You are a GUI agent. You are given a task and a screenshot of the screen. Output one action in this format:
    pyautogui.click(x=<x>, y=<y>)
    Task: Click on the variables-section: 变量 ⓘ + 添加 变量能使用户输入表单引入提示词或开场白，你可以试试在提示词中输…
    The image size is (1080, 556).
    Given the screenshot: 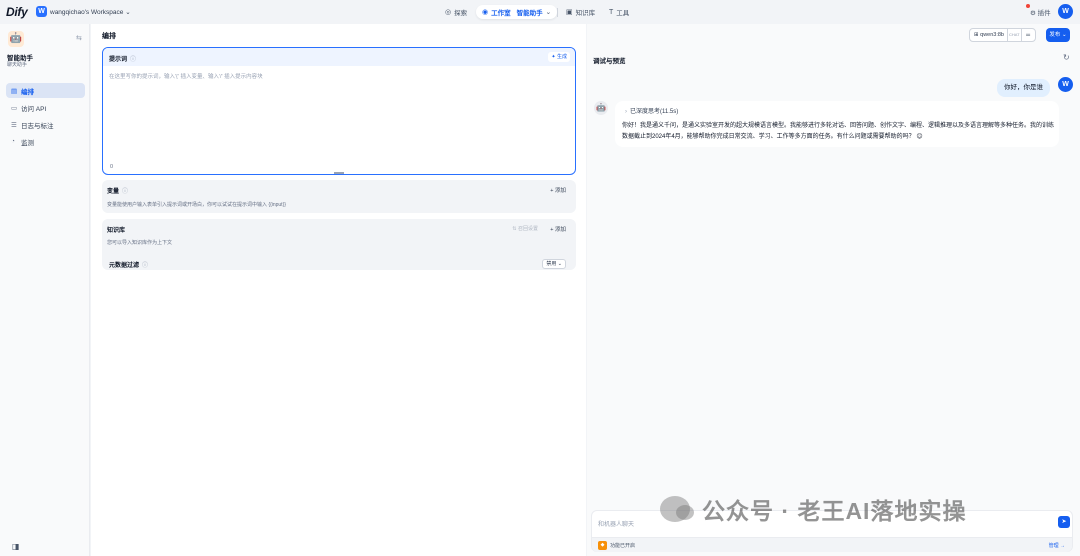 What is the action you would take?
    pyautogui.click(x=339, y=196)
    